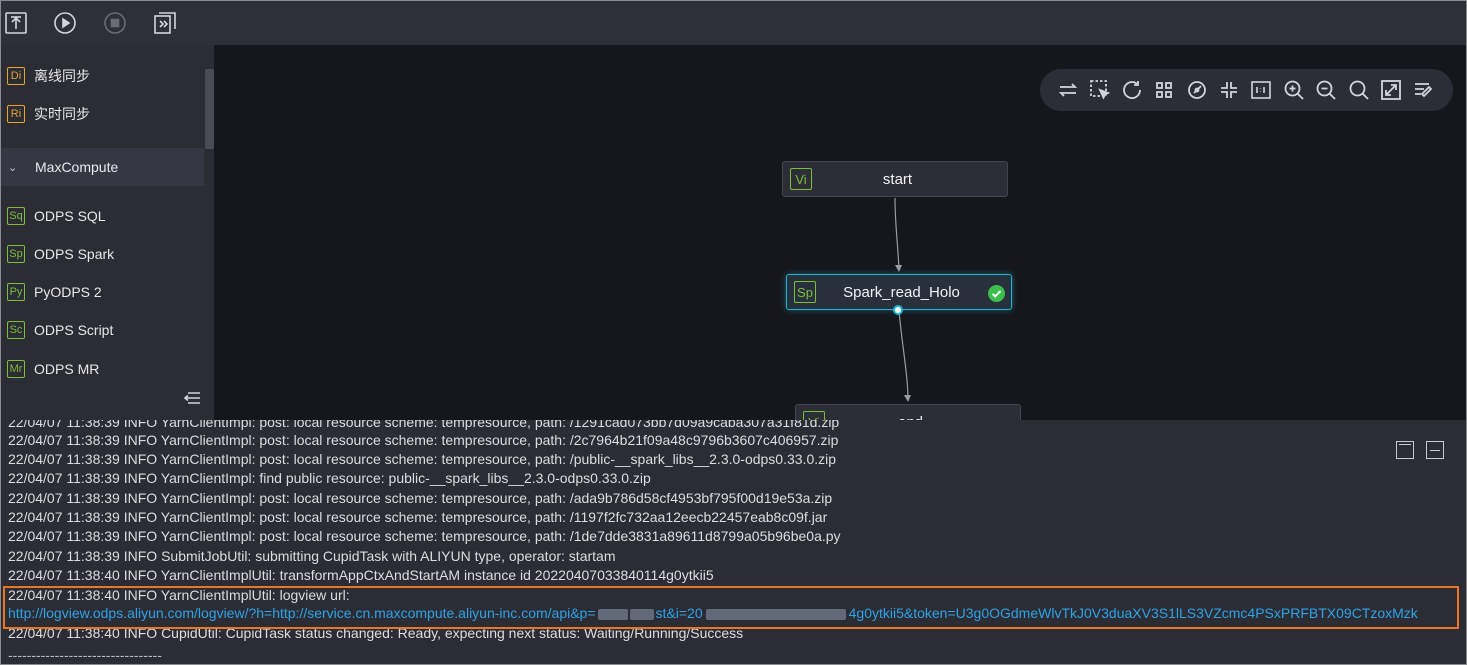 The width and height of the screenshot is (1467, 665). I want to click on sidebar-item-label: ODPS SQL, so click(70, 216).